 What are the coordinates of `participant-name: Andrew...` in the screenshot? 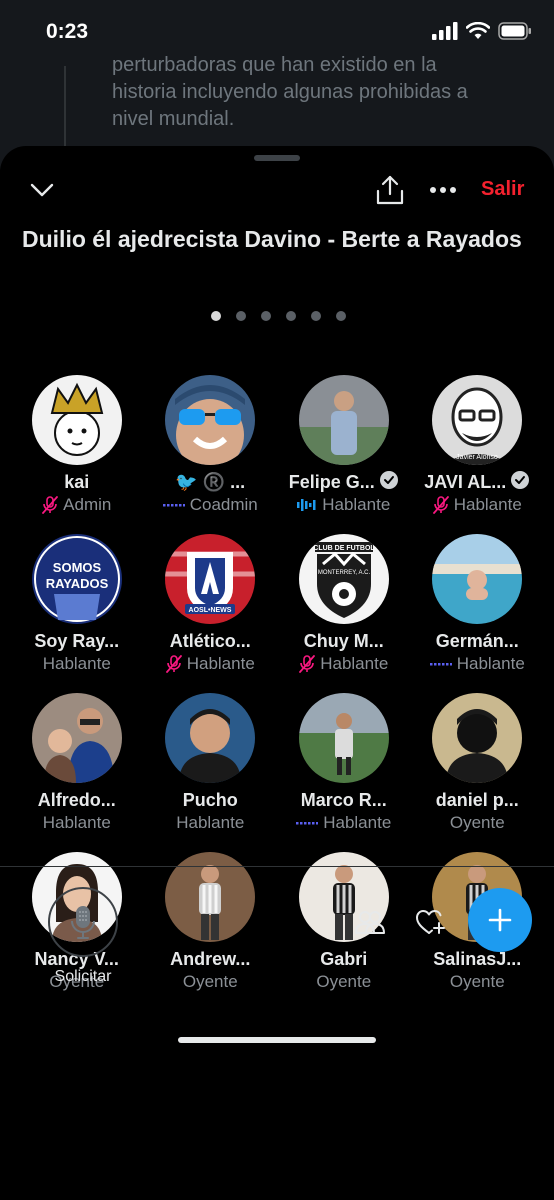 It's located at (210, 958).